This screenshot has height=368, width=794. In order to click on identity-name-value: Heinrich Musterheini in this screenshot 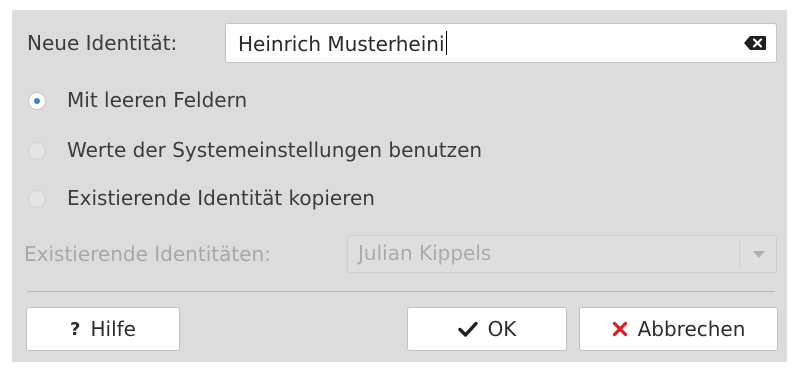, I will do `click(342, 43)`.